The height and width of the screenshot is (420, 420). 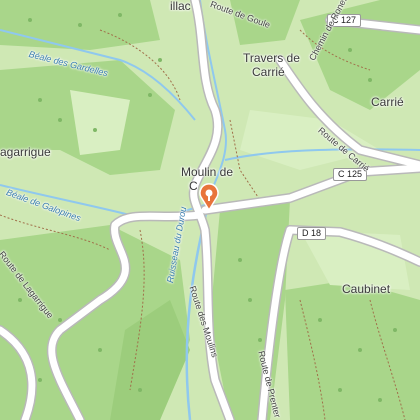 I want to click on location-pin-icon, so click(x=209, y=197).